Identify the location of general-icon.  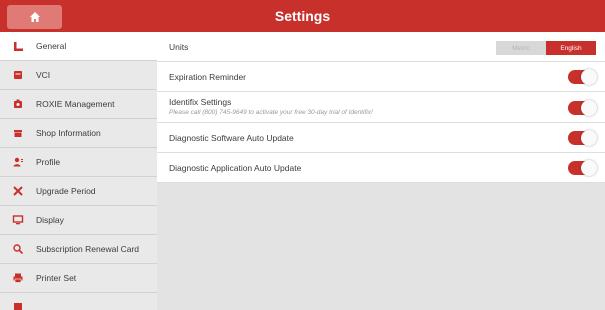
(18, 46).